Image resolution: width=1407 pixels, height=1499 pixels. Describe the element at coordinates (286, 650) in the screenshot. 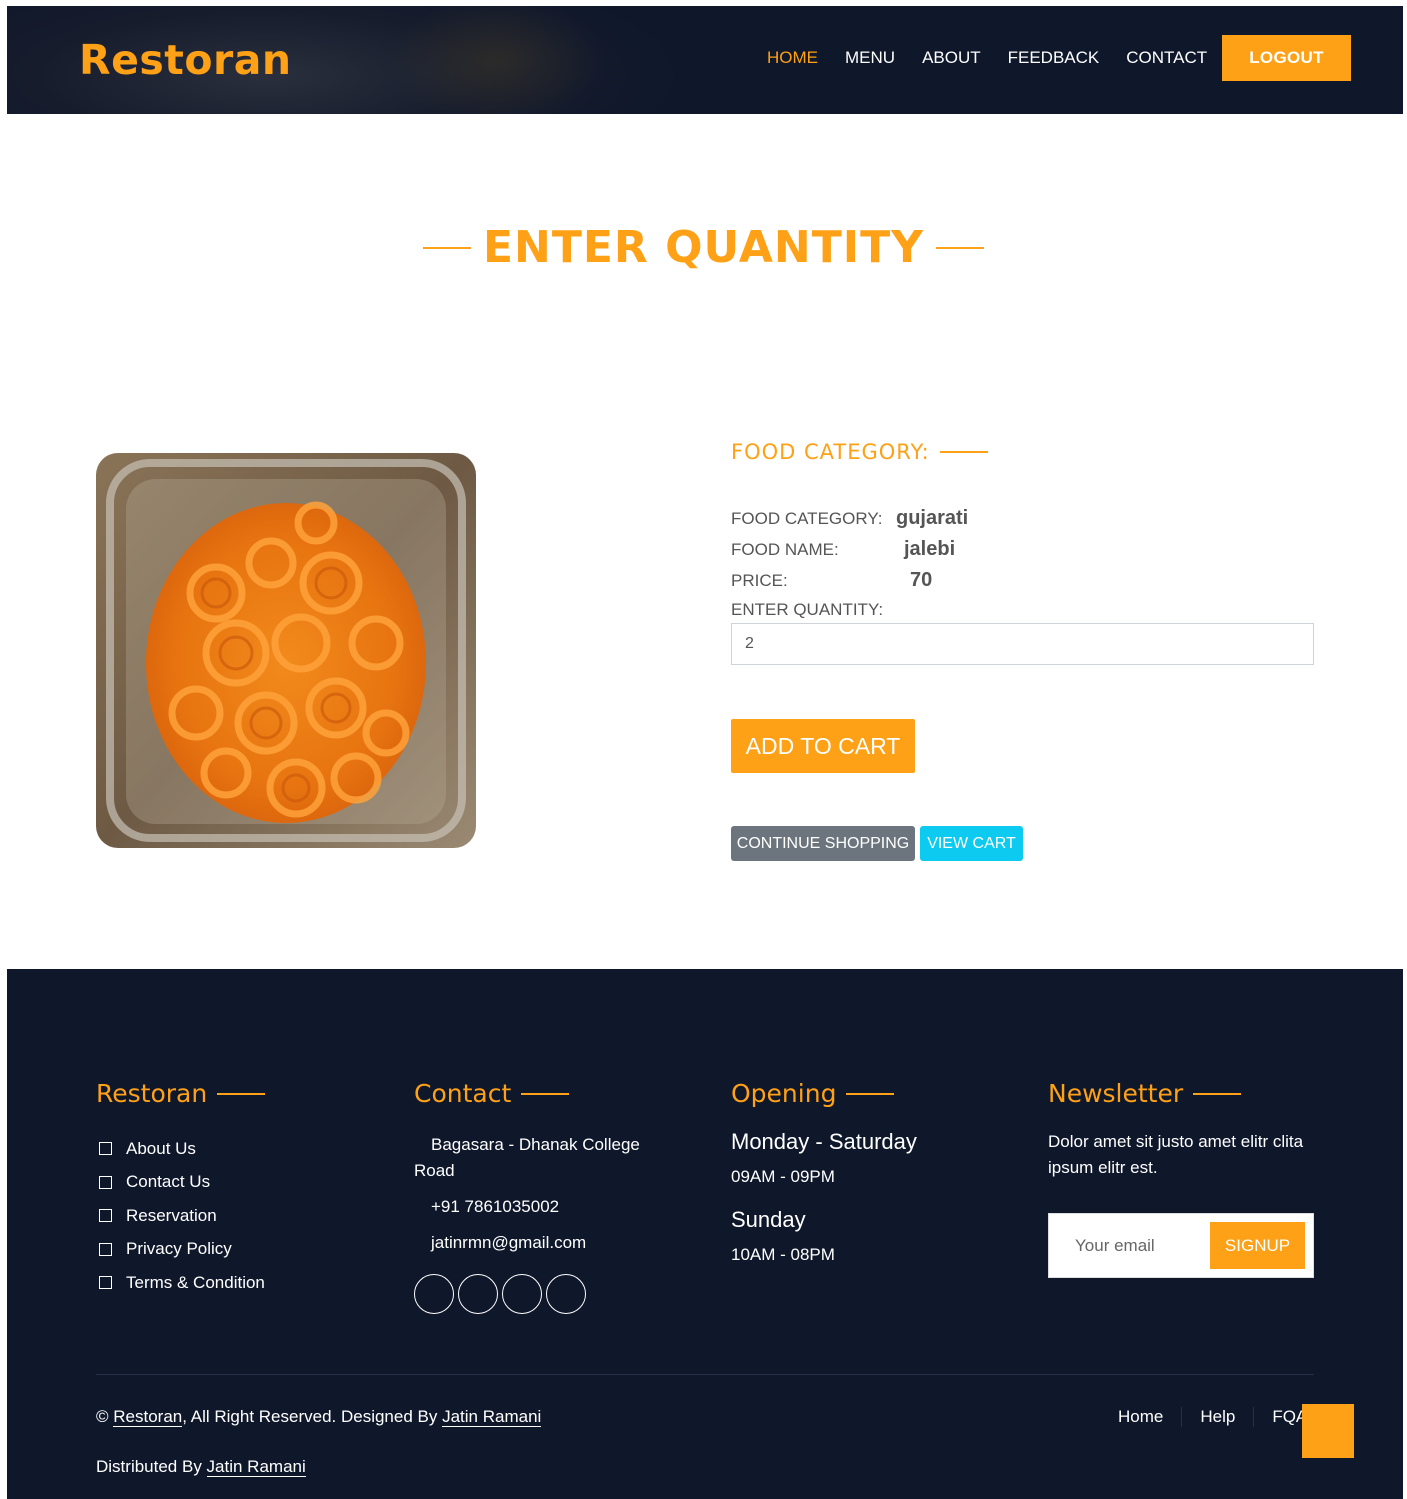

I see `food-image` at that location.